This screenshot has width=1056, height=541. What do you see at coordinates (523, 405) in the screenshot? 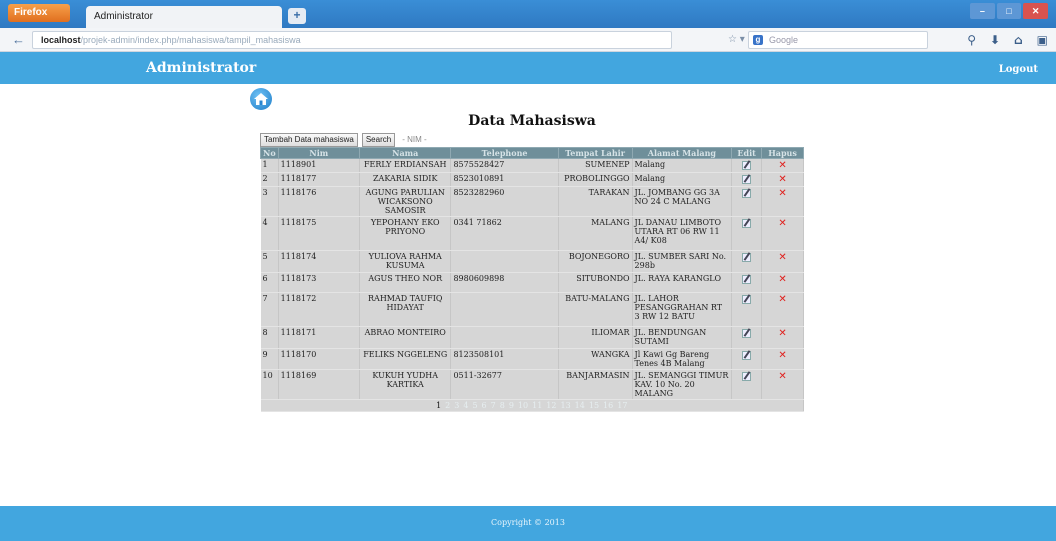
I see `page-link: 10` at bounding box center [523, 405].